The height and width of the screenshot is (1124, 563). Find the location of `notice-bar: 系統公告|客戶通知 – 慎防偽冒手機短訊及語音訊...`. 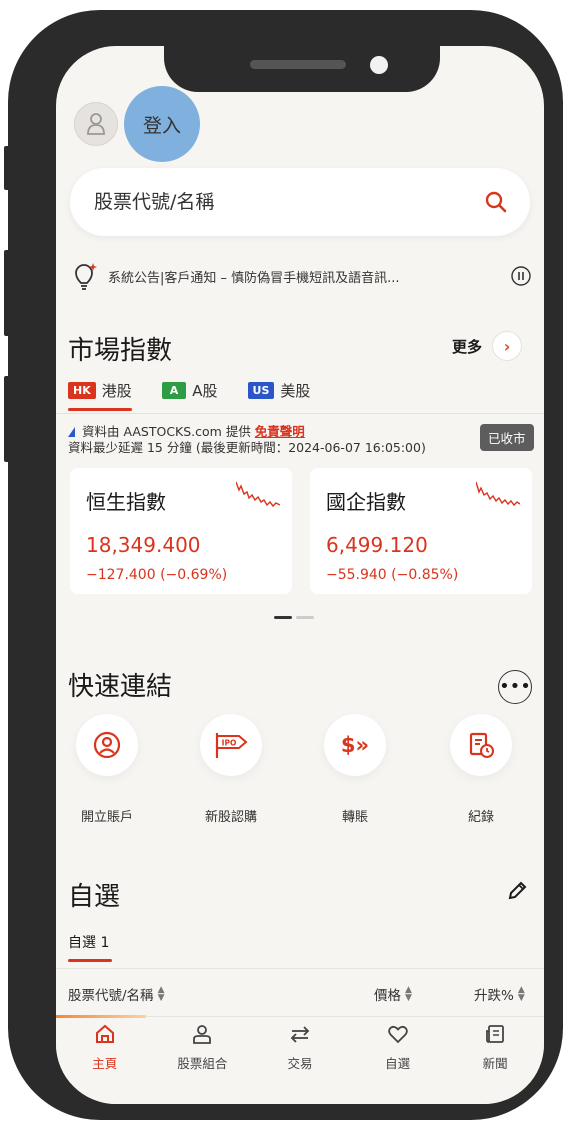

notice-bar: 系統公告|客戶通知 – 慎防偽冒手機短訊及語音訊... is located at coordinates (302, 276).